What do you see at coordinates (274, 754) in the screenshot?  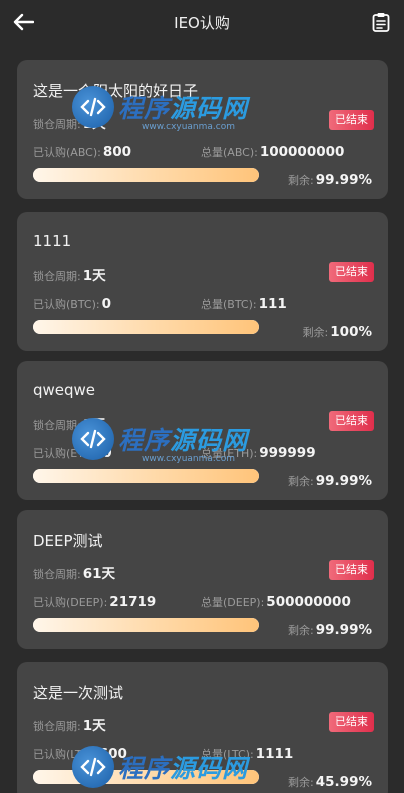 I see `total-value: 1111` at bounding box center [274, 754].